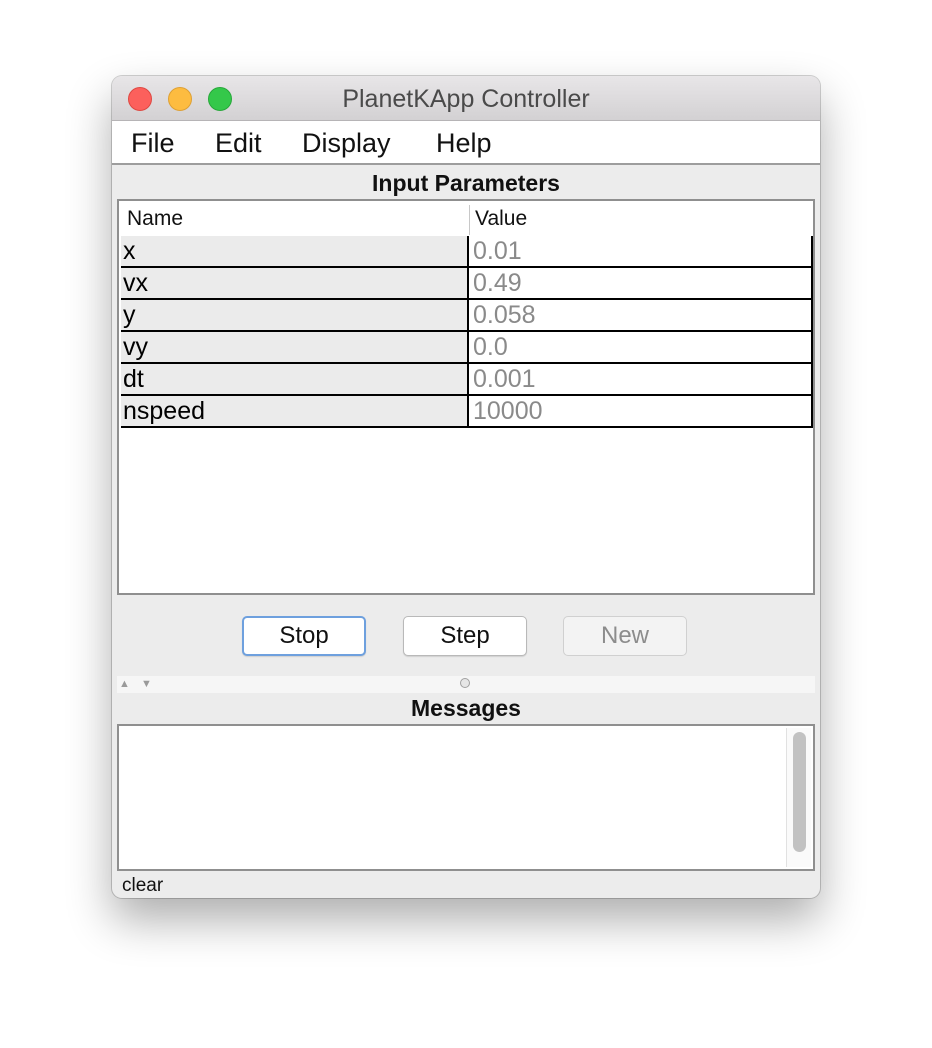 This screenshot has width=932, height=1048. Describe the element at coordinates (153, 142) in the screenshot. I see `menu-file: File` at that location.